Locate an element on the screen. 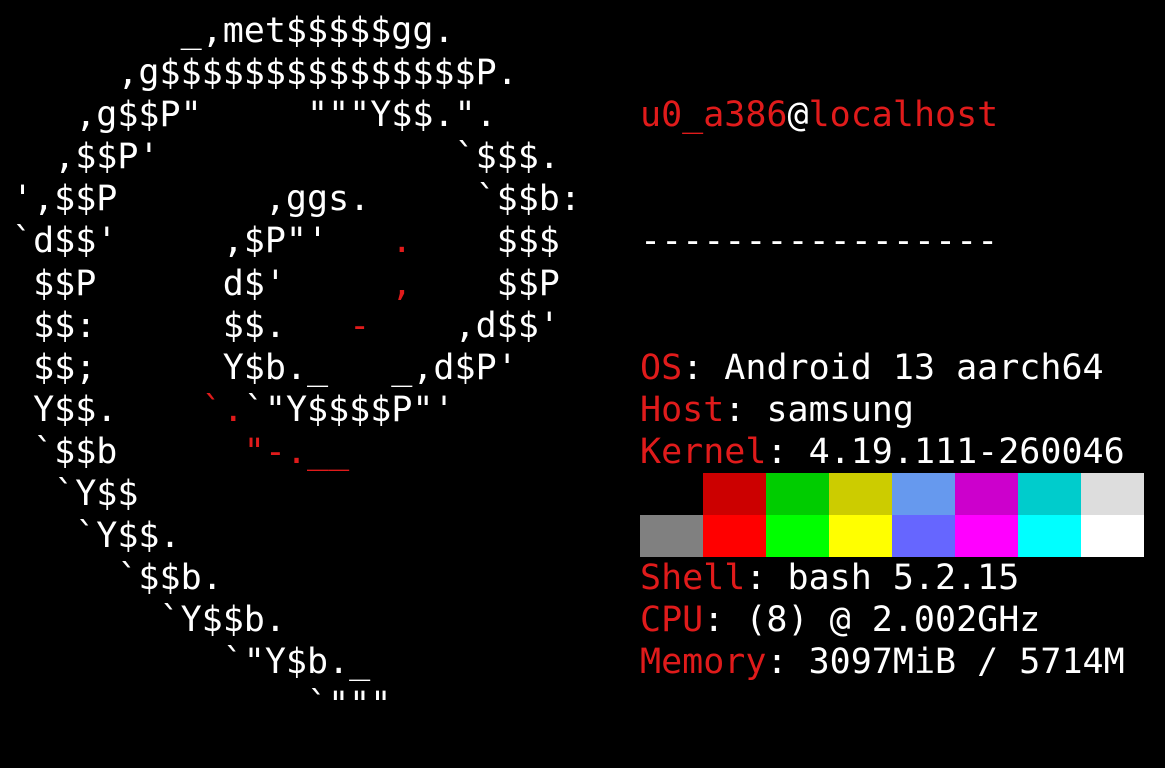 The width and height of the screenshot is (1165, 768). logo-line: `$$b. is located at coordinates (296, 578).